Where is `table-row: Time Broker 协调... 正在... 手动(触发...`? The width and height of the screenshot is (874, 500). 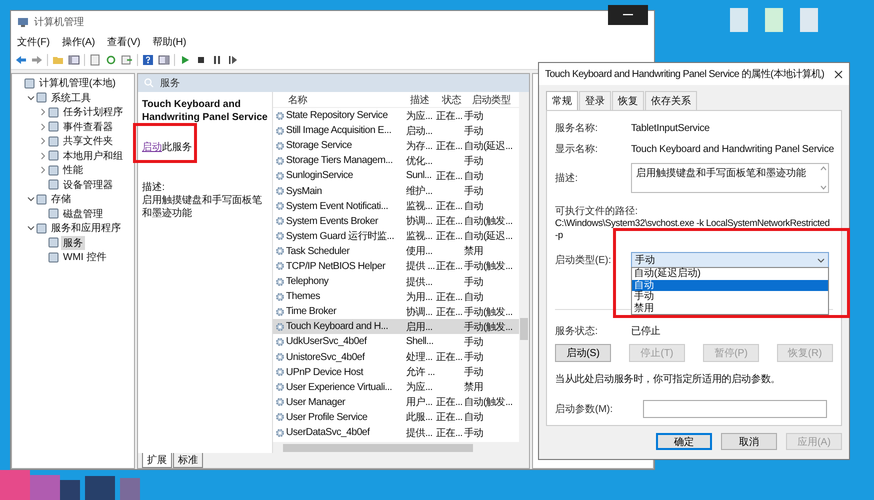
table-row: Time Broker 协调... 正在... 手动(触发... is located at coordinates (396, 312).